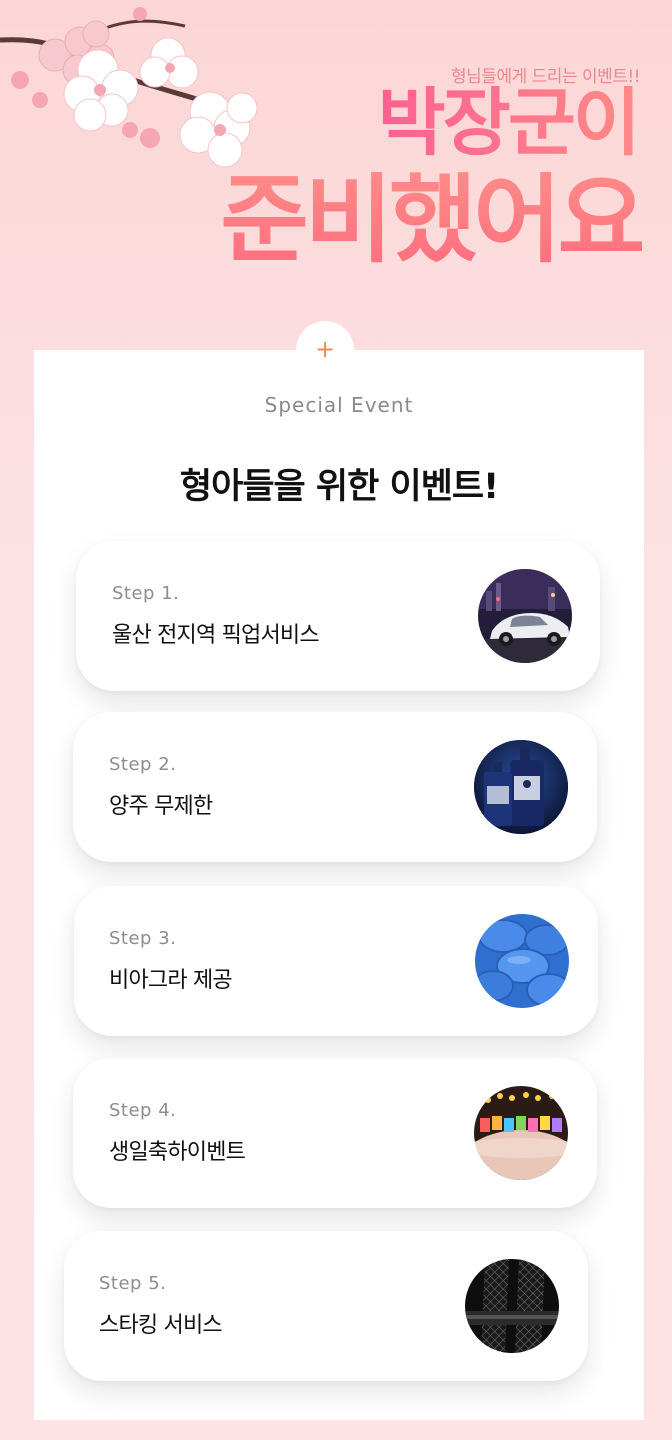 This screenshot has height=1440, width=672. Describe the element at coordinates (161, 806) in the screenshot. I see `step-description: 양주 무제한` at that location.